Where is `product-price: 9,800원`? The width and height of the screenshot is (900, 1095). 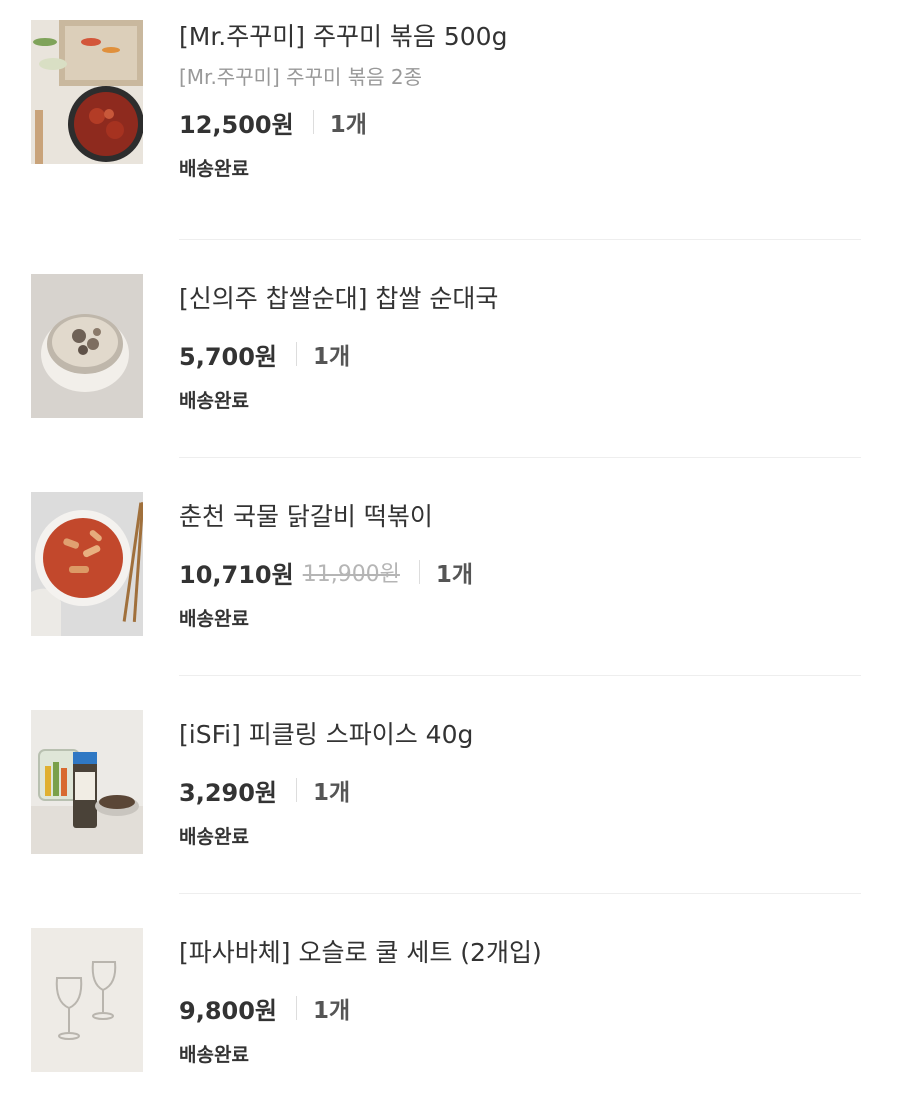 product-price: 9,800원 is located at coordinates (228, 1010).